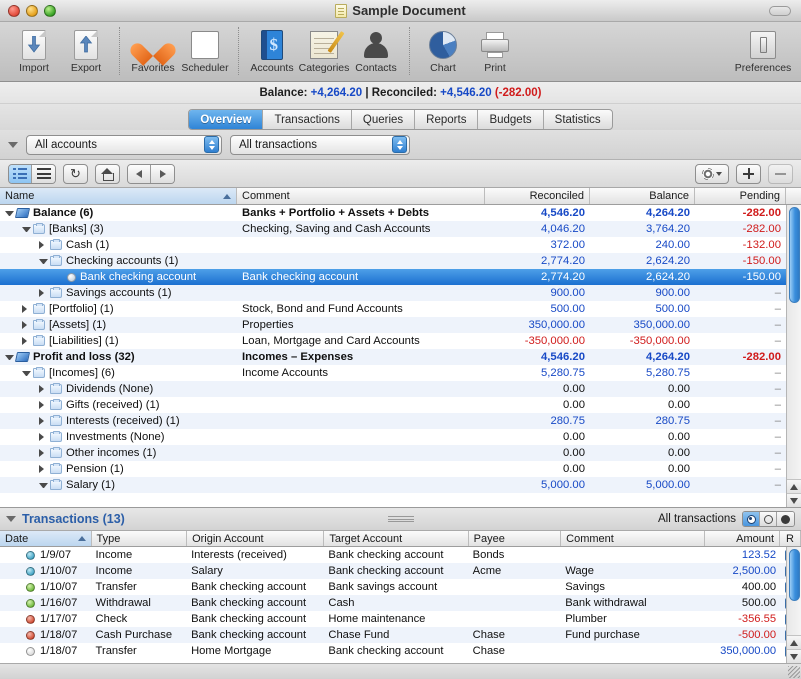 The width and height of the screenshot is (801, 679). I want to click on tree-column-header-comment: Comment, so click(361, 196).